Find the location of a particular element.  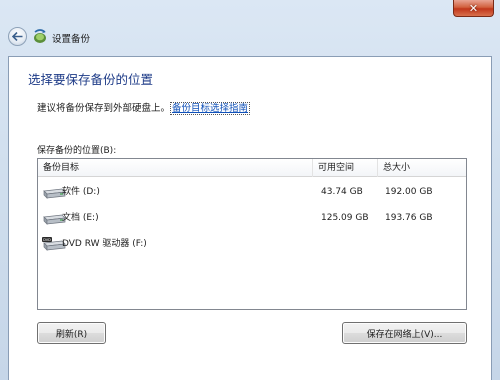

drive-name: 文档 (E:) is located at coordinates (80, 218).